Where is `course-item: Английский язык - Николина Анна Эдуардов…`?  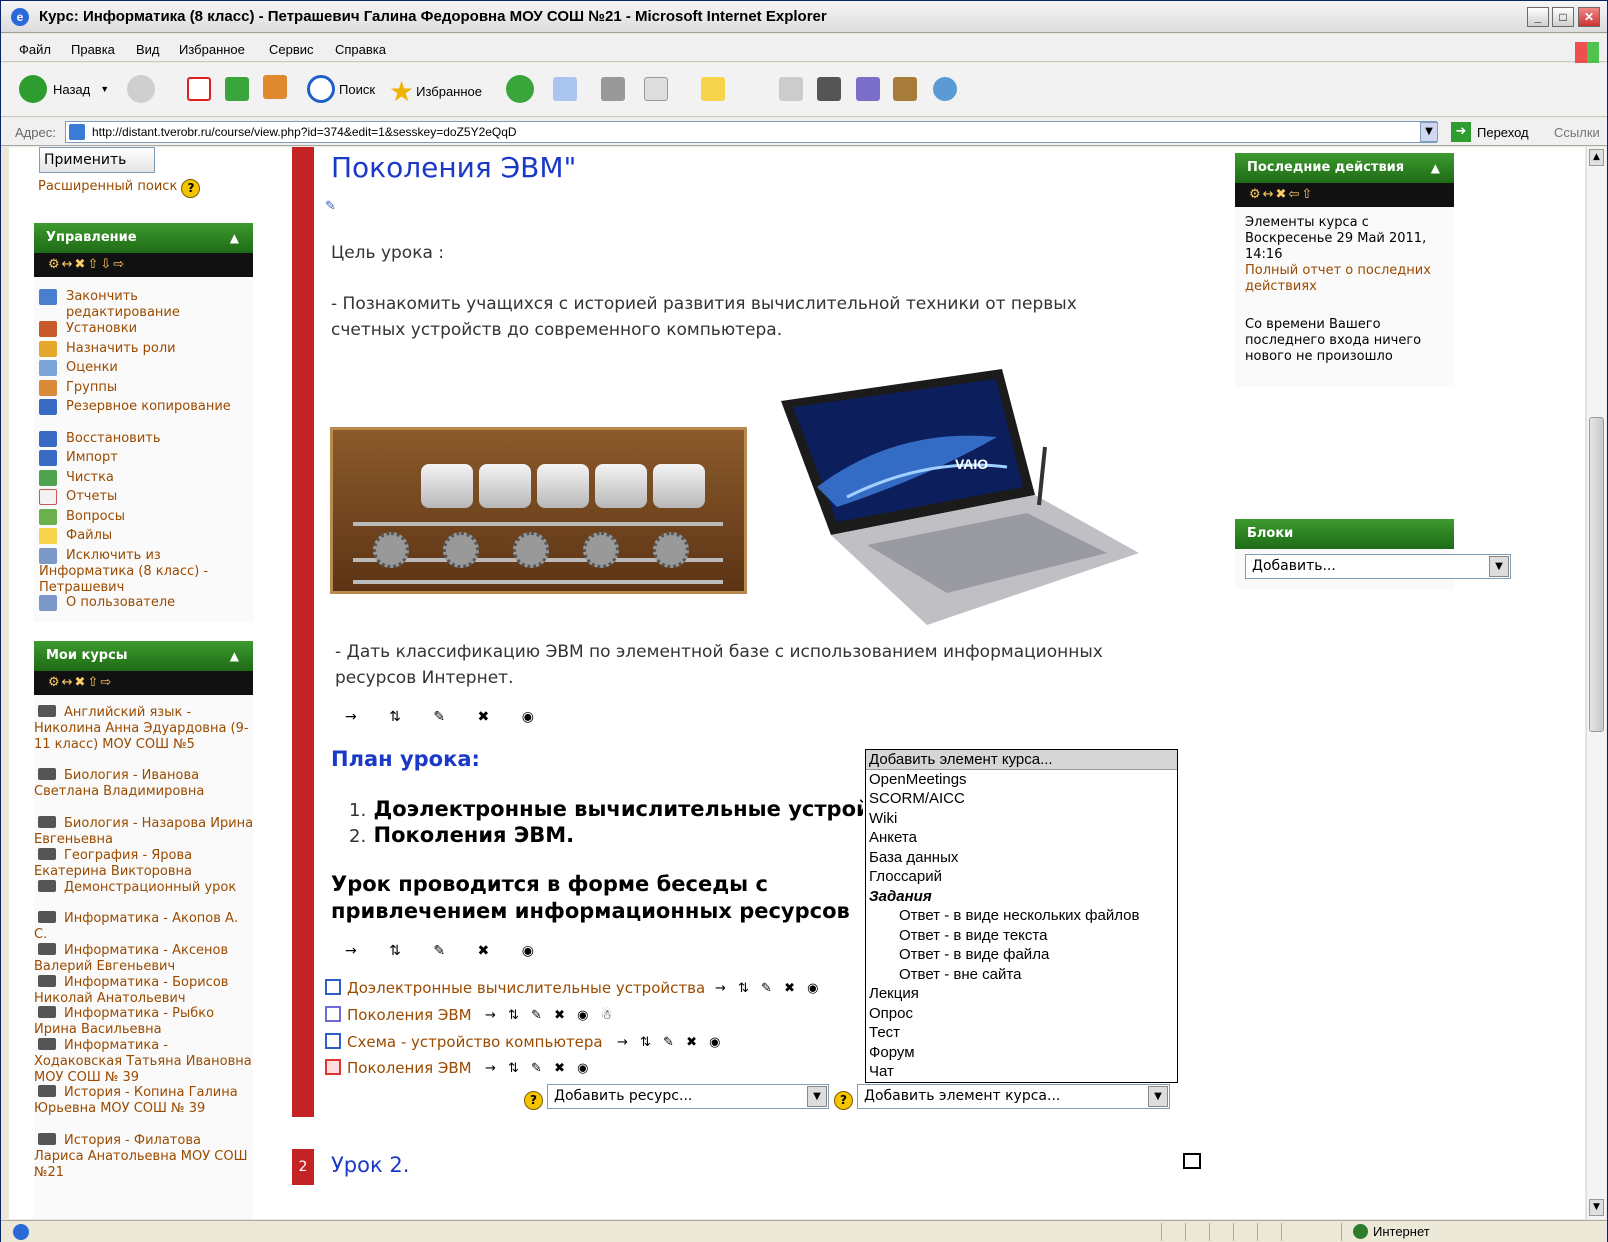
course-item: Английский язык - Николина Анна Эдуардов… is located at coordinates (144, 729).